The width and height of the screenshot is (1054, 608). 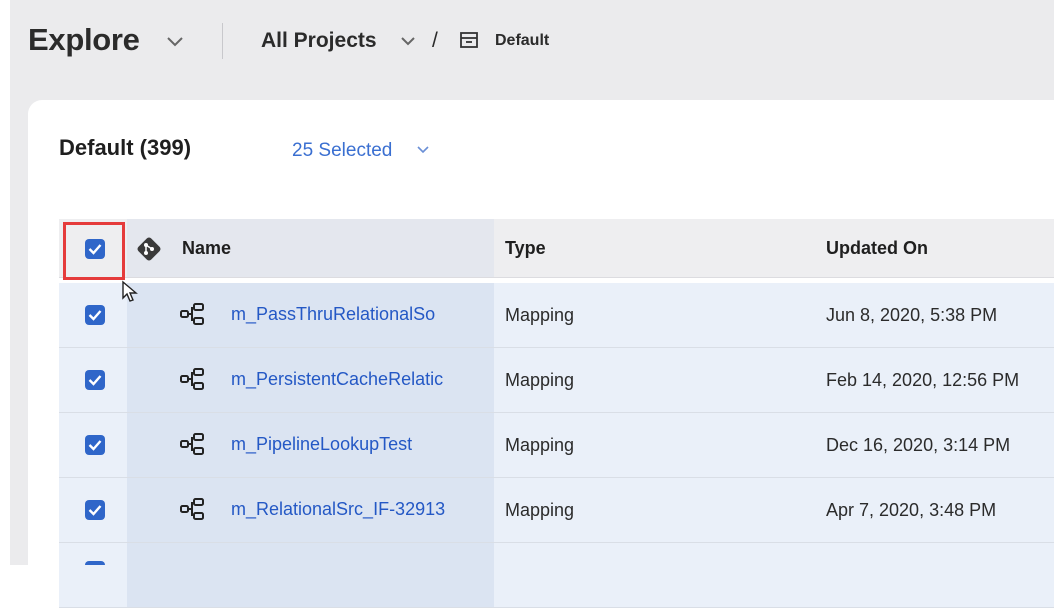 I want to click on updated-on-cell: Dec 16, 2020, 3:14 PM, so click(x=918, y=445).